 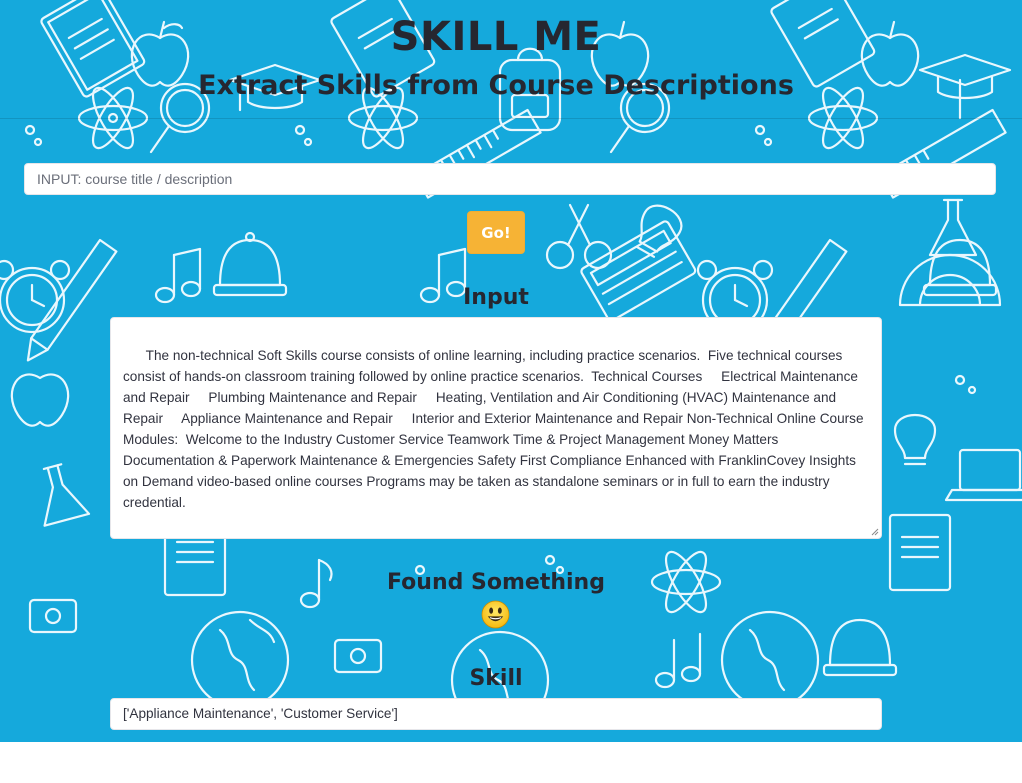 I want to click on app-subtitle: Extract Skills from Course Descriptions, so click(x=496, y=85).